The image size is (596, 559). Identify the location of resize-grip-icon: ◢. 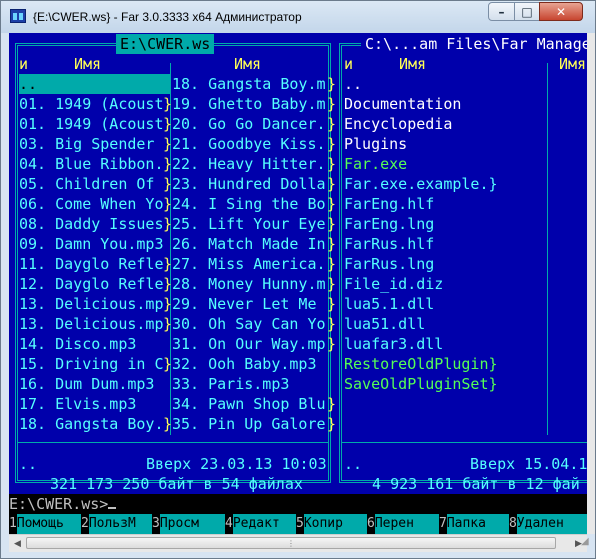
(588, 543).